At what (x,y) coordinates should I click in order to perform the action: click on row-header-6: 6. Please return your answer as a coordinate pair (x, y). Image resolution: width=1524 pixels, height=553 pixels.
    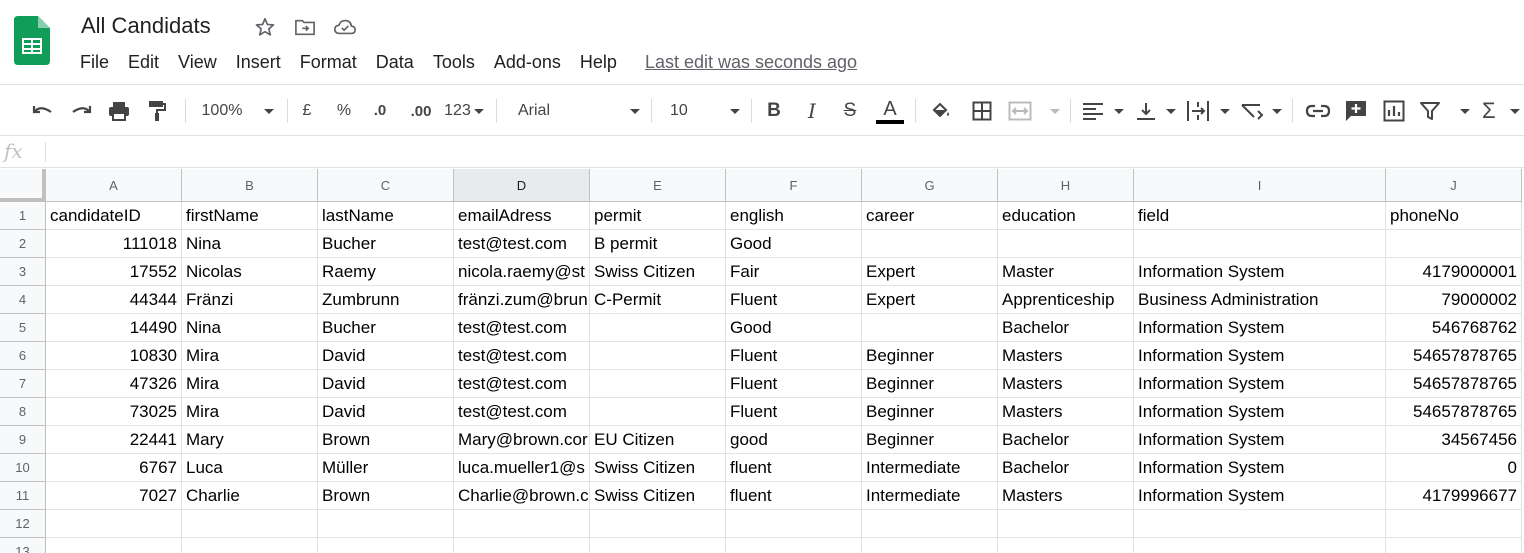
    Looking at the image, I should click on (23, 356).